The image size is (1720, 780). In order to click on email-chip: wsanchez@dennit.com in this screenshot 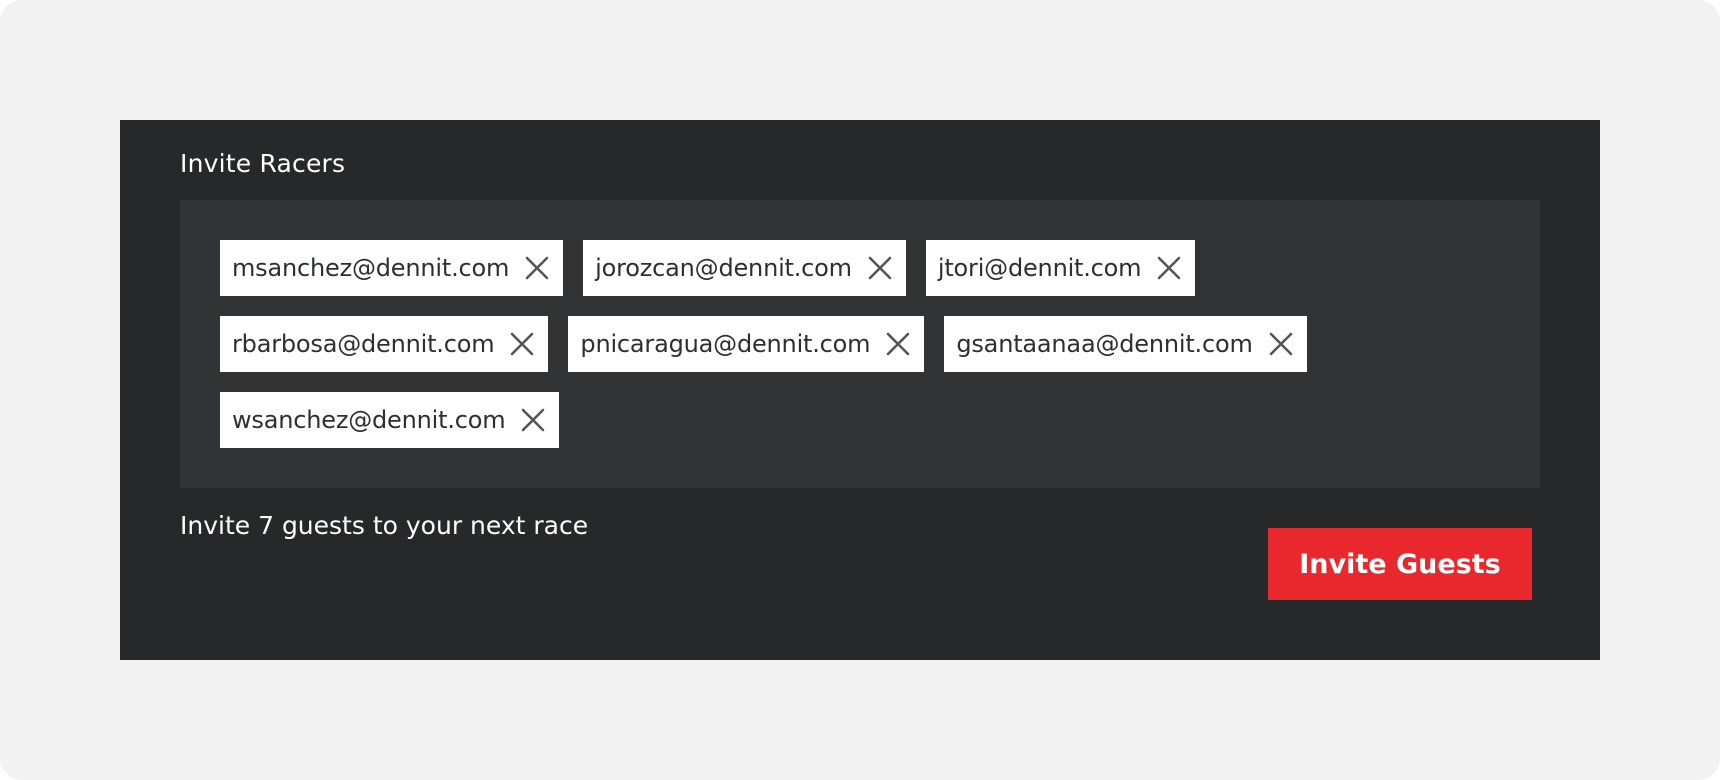, I will do `click(390, 420)`.